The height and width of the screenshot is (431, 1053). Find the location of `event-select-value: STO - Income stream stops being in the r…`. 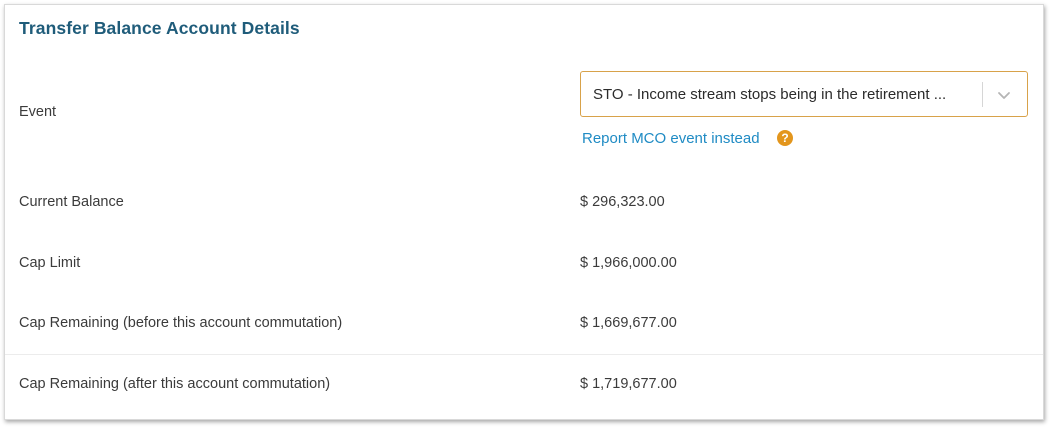

event-select-value: STO - Income stream stops being in the r… is located at coordinates (770, 94).